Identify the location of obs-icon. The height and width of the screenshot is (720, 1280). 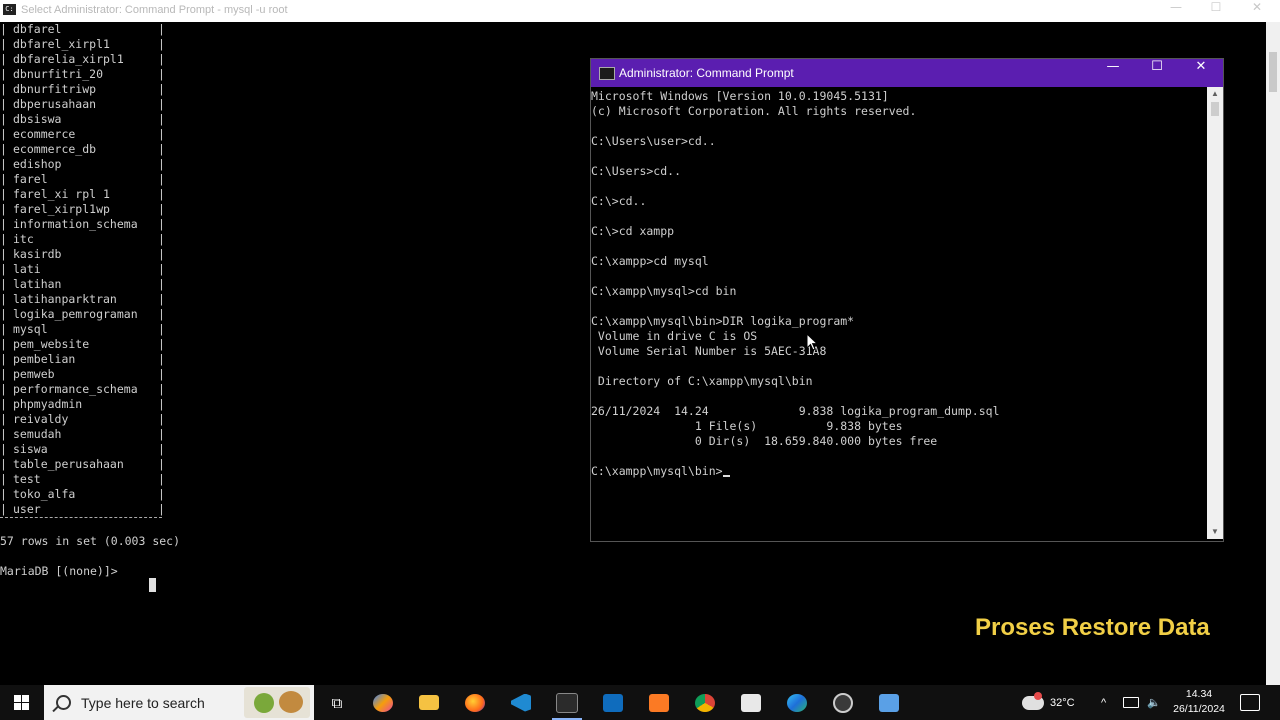
(843, 702).